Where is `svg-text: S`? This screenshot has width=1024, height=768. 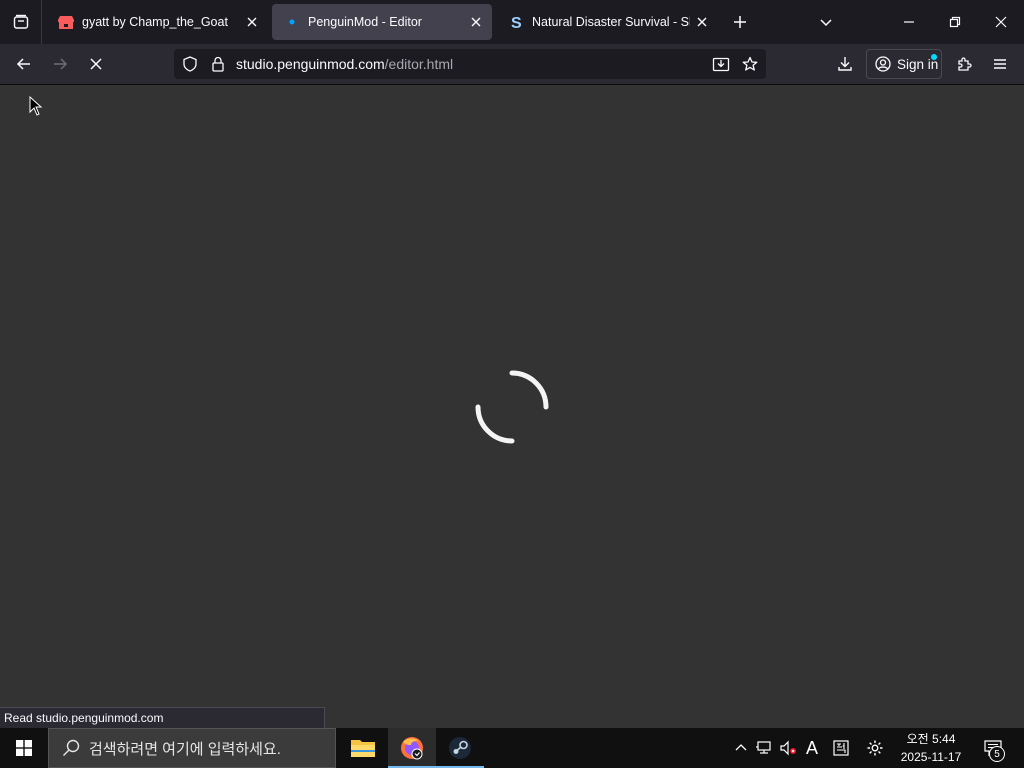
svg-text: S is located at coordinates (516, 22).